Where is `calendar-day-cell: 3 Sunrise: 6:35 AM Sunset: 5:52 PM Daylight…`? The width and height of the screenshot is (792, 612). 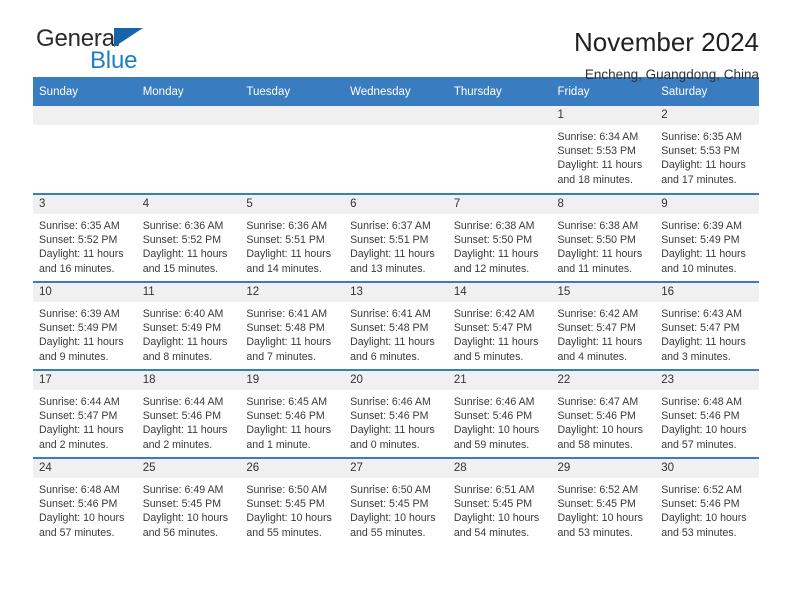
calendar-day-cell: 3 Sunrise: 6:35 AM Sunset: 5:52 PM Daylight… is located at coordinates (85, 237).